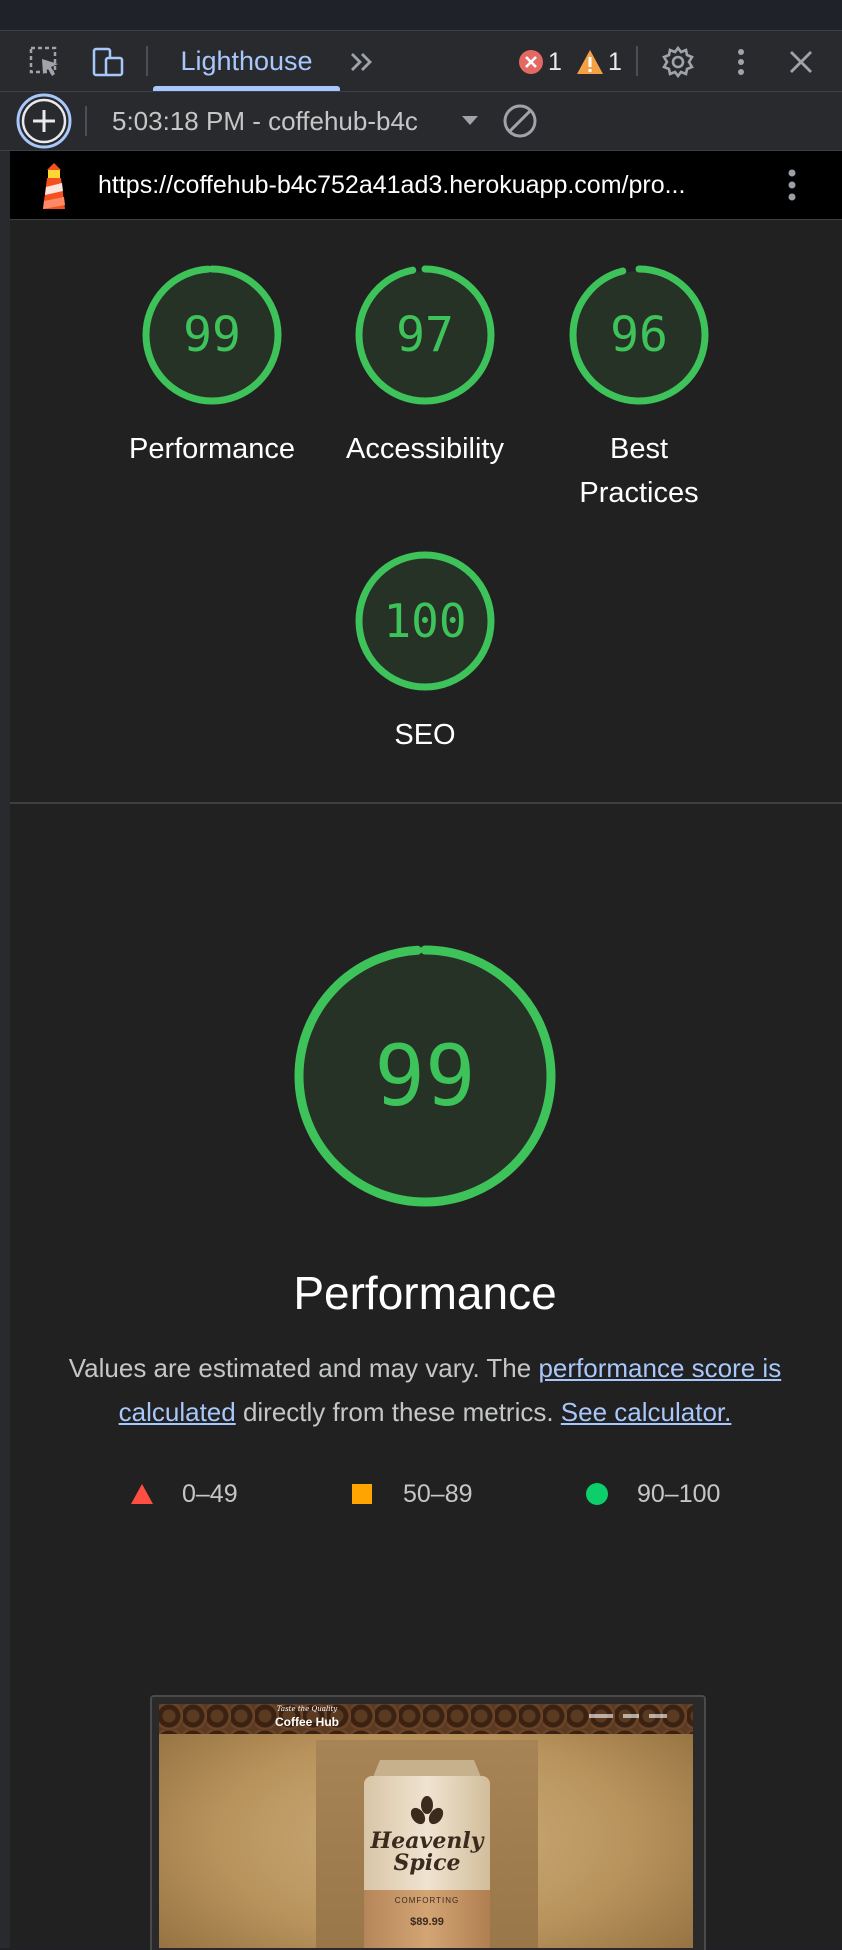  What do you see at coordinates (427, 1922) in the screenshot?
I see `product-price: $89.99` at bounding box center [427, 1922].